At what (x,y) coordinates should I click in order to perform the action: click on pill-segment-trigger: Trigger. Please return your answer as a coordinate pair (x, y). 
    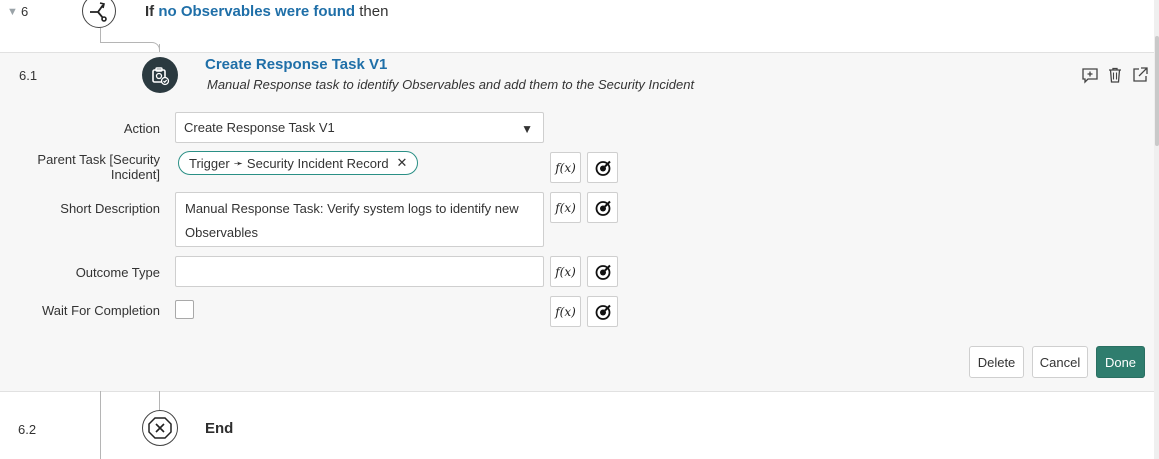
    Looking at the image, I should click on (209, 163).